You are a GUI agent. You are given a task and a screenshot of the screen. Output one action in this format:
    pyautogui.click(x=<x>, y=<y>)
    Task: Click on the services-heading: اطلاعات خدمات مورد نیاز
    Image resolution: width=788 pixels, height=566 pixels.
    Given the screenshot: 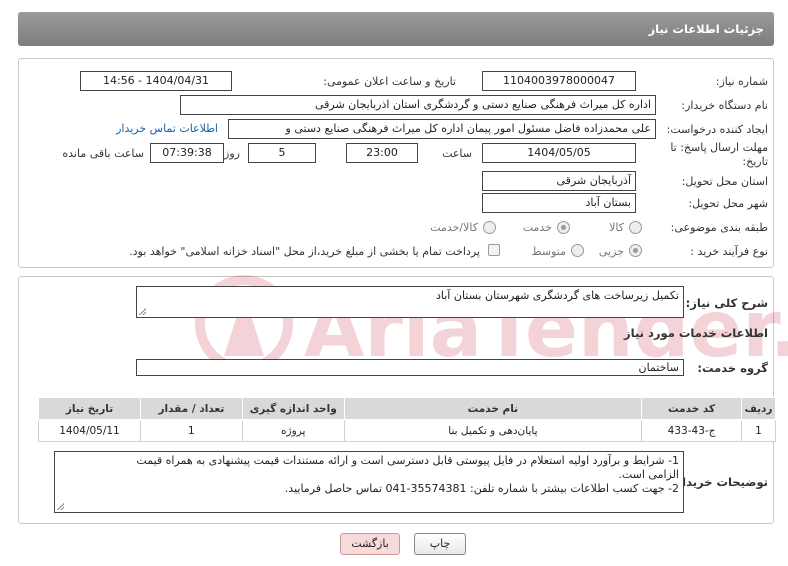 What is the action you would take?
    pyautogui.click(x=696, y=333)
    